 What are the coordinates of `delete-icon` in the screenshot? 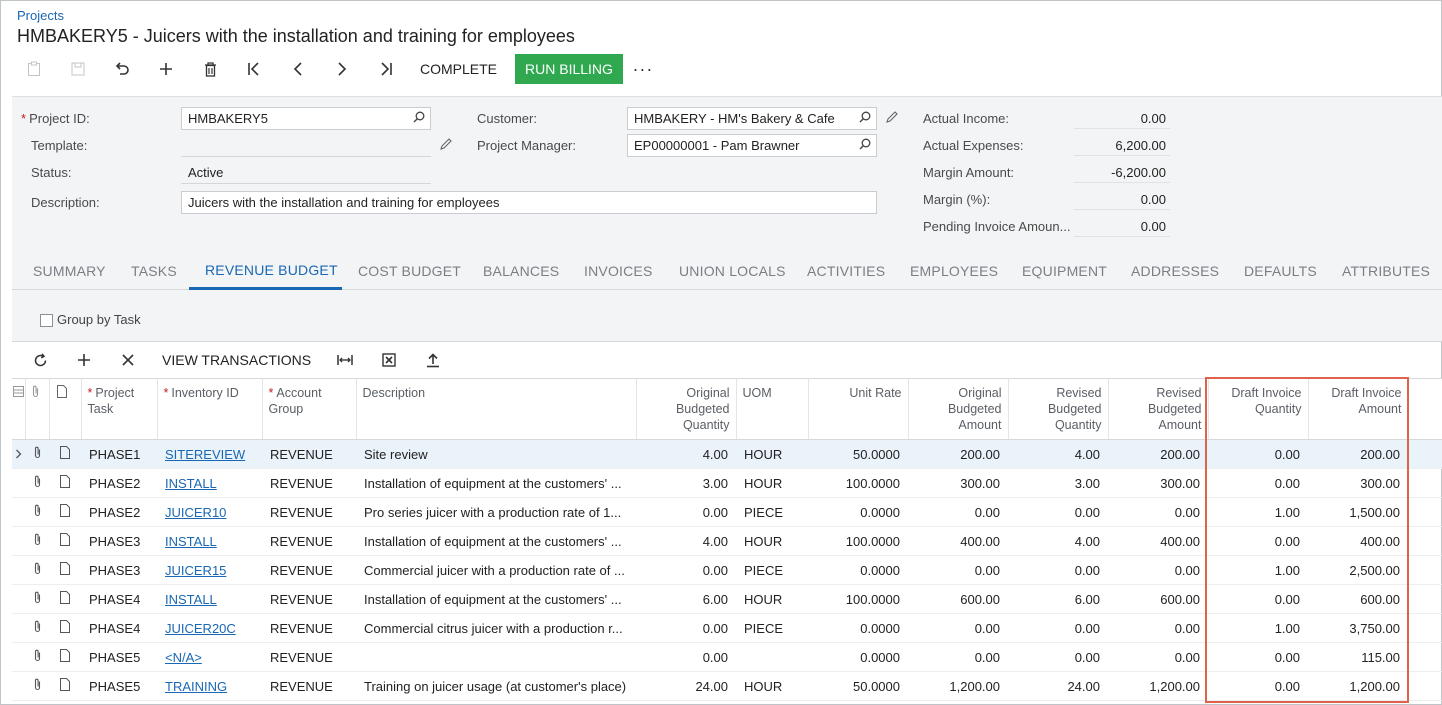 It's located at (210, 69).